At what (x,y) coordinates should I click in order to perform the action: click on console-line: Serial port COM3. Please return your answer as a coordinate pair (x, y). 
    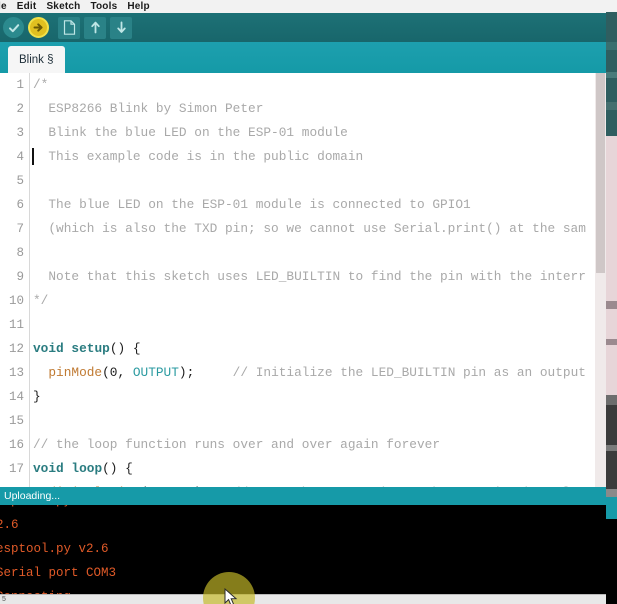
    Looking at the image, I should click on (58, 573).